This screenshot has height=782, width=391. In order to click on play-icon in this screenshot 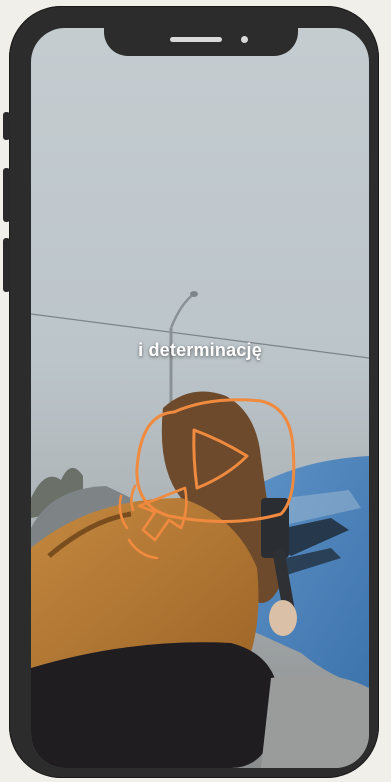, I will do `click(215, 461)`.